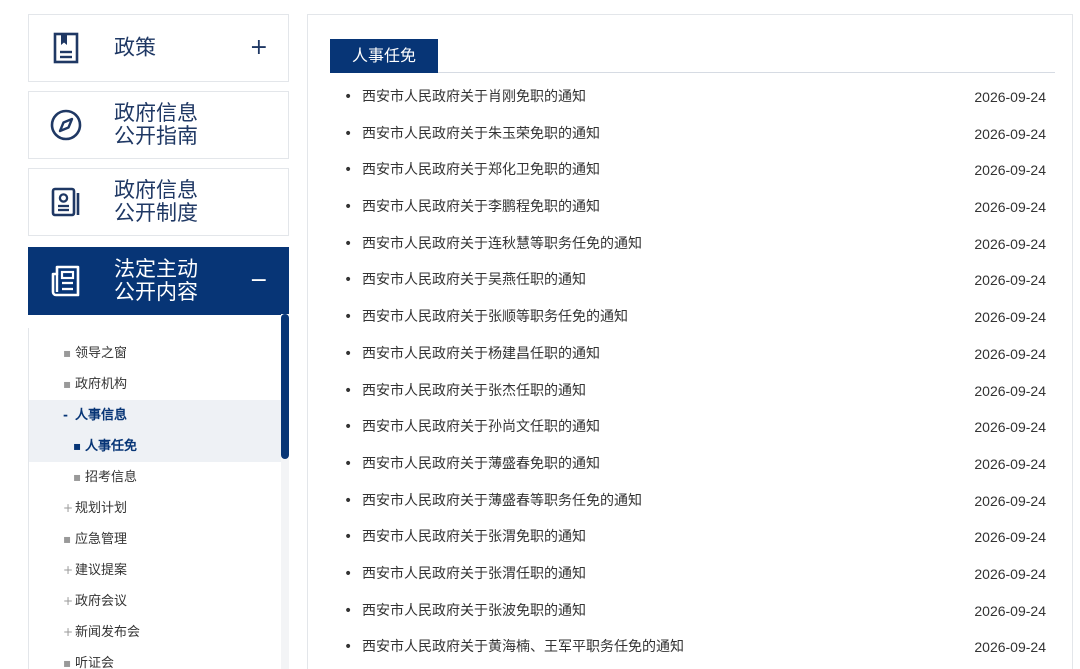  Describe the element at coordinates (692, 611) in the screenshot. I see `list-item: • 西安市人民政府关于张波免职的通知 2026-09-24` at that location.